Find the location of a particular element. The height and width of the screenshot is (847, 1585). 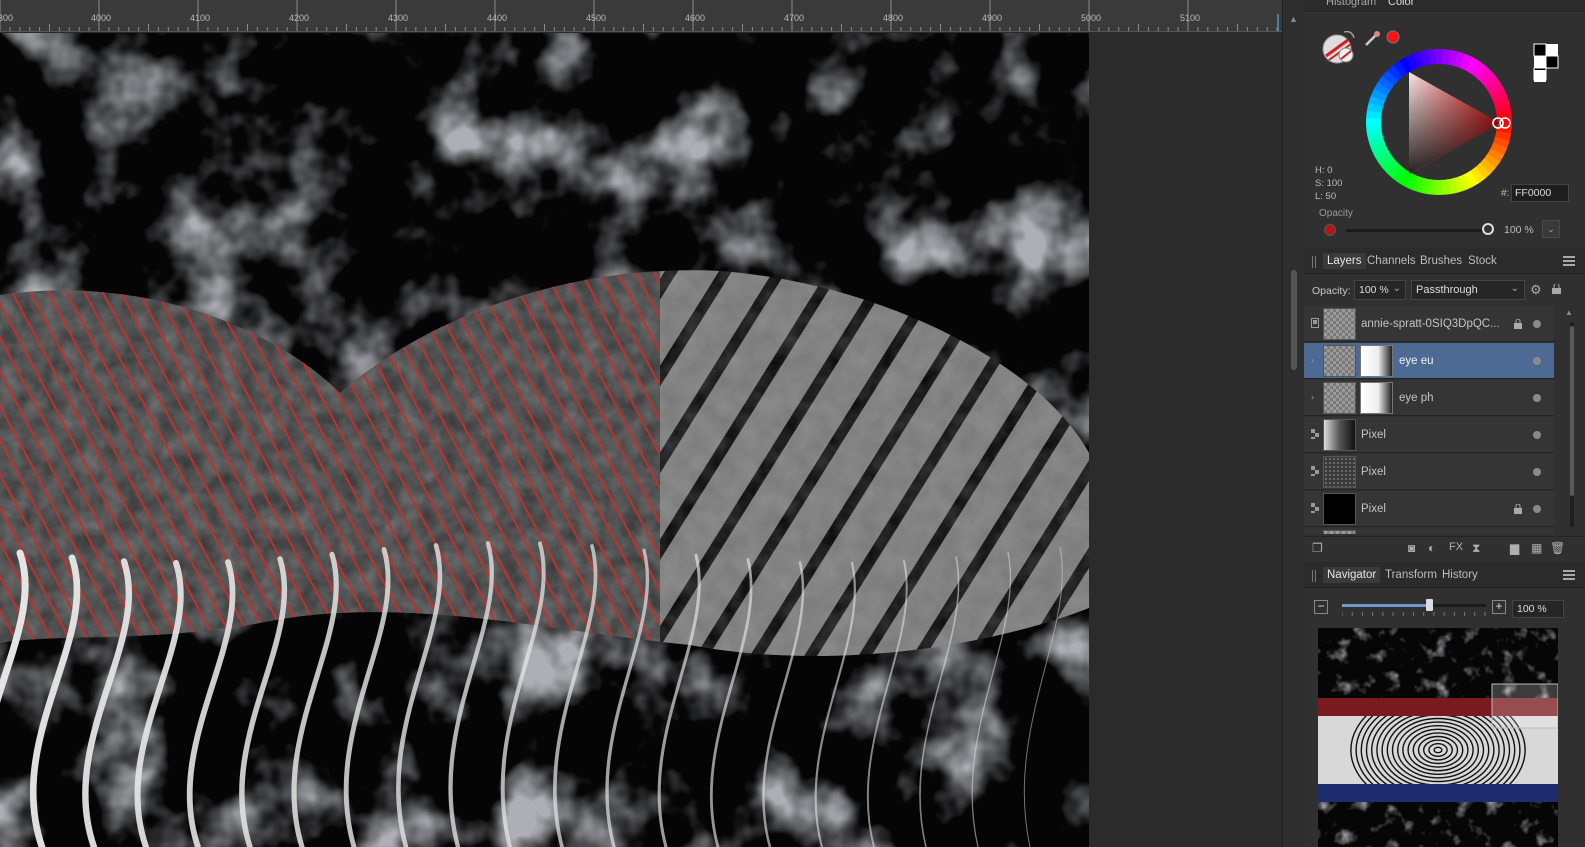

add-pixel-layer-icon: ▦ is located at coordinates (1536, 548).